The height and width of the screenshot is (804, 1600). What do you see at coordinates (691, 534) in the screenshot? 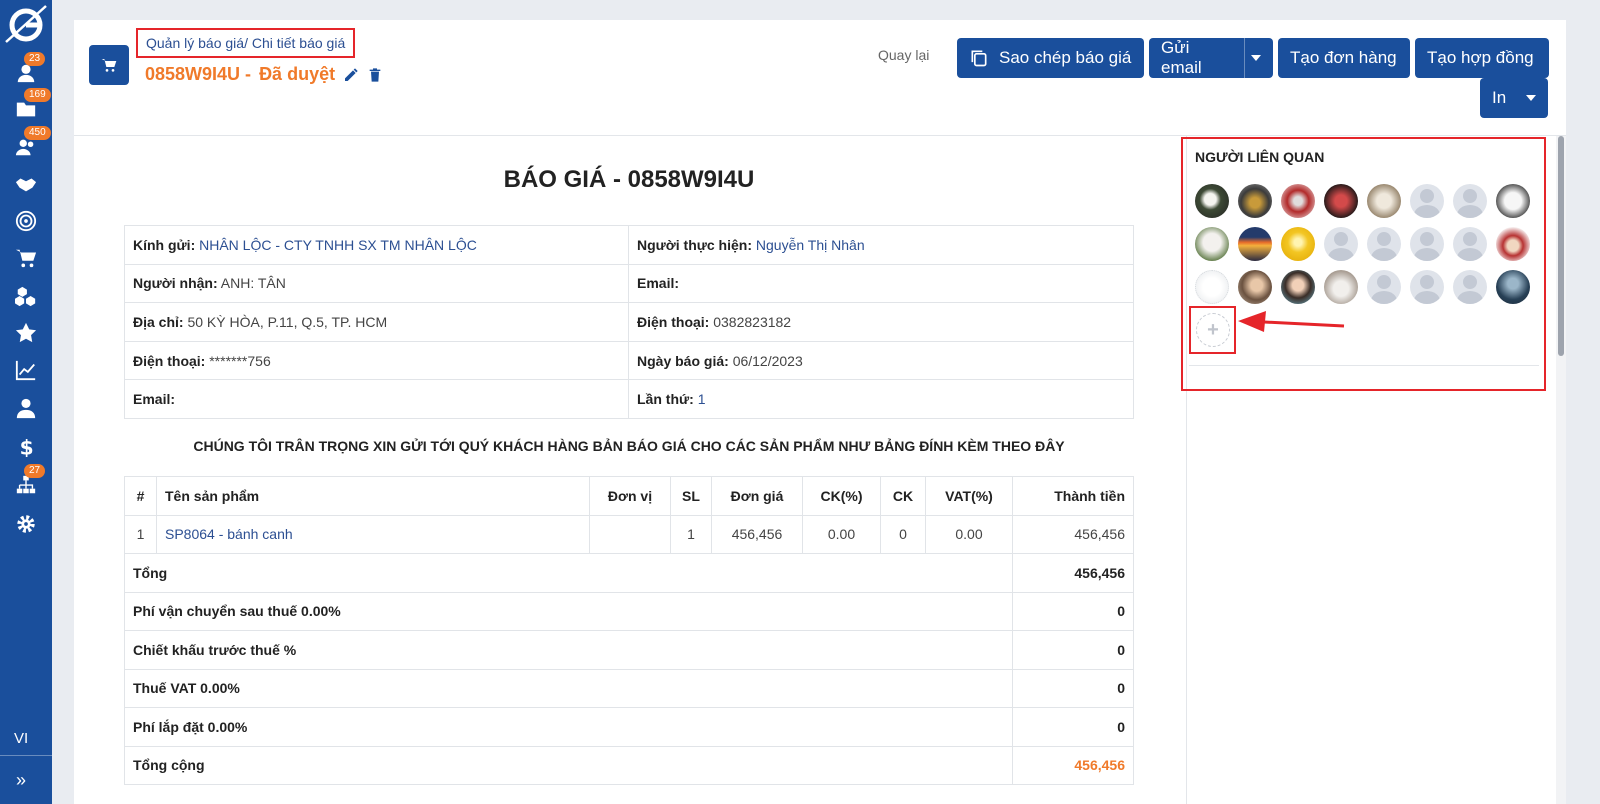
I see `qty-cell: 1` at bounding box center [691, 534].